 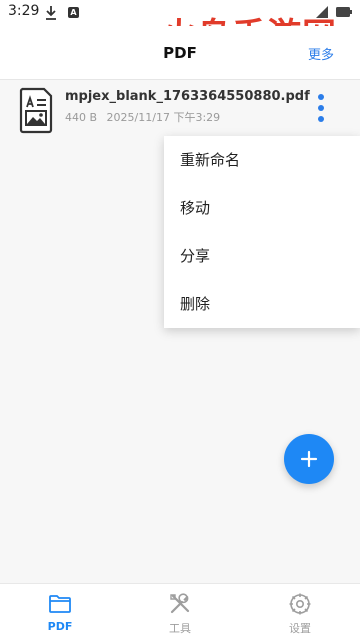 I want to click on nav-label-pdf: PDF, so click(x=60, y=626).